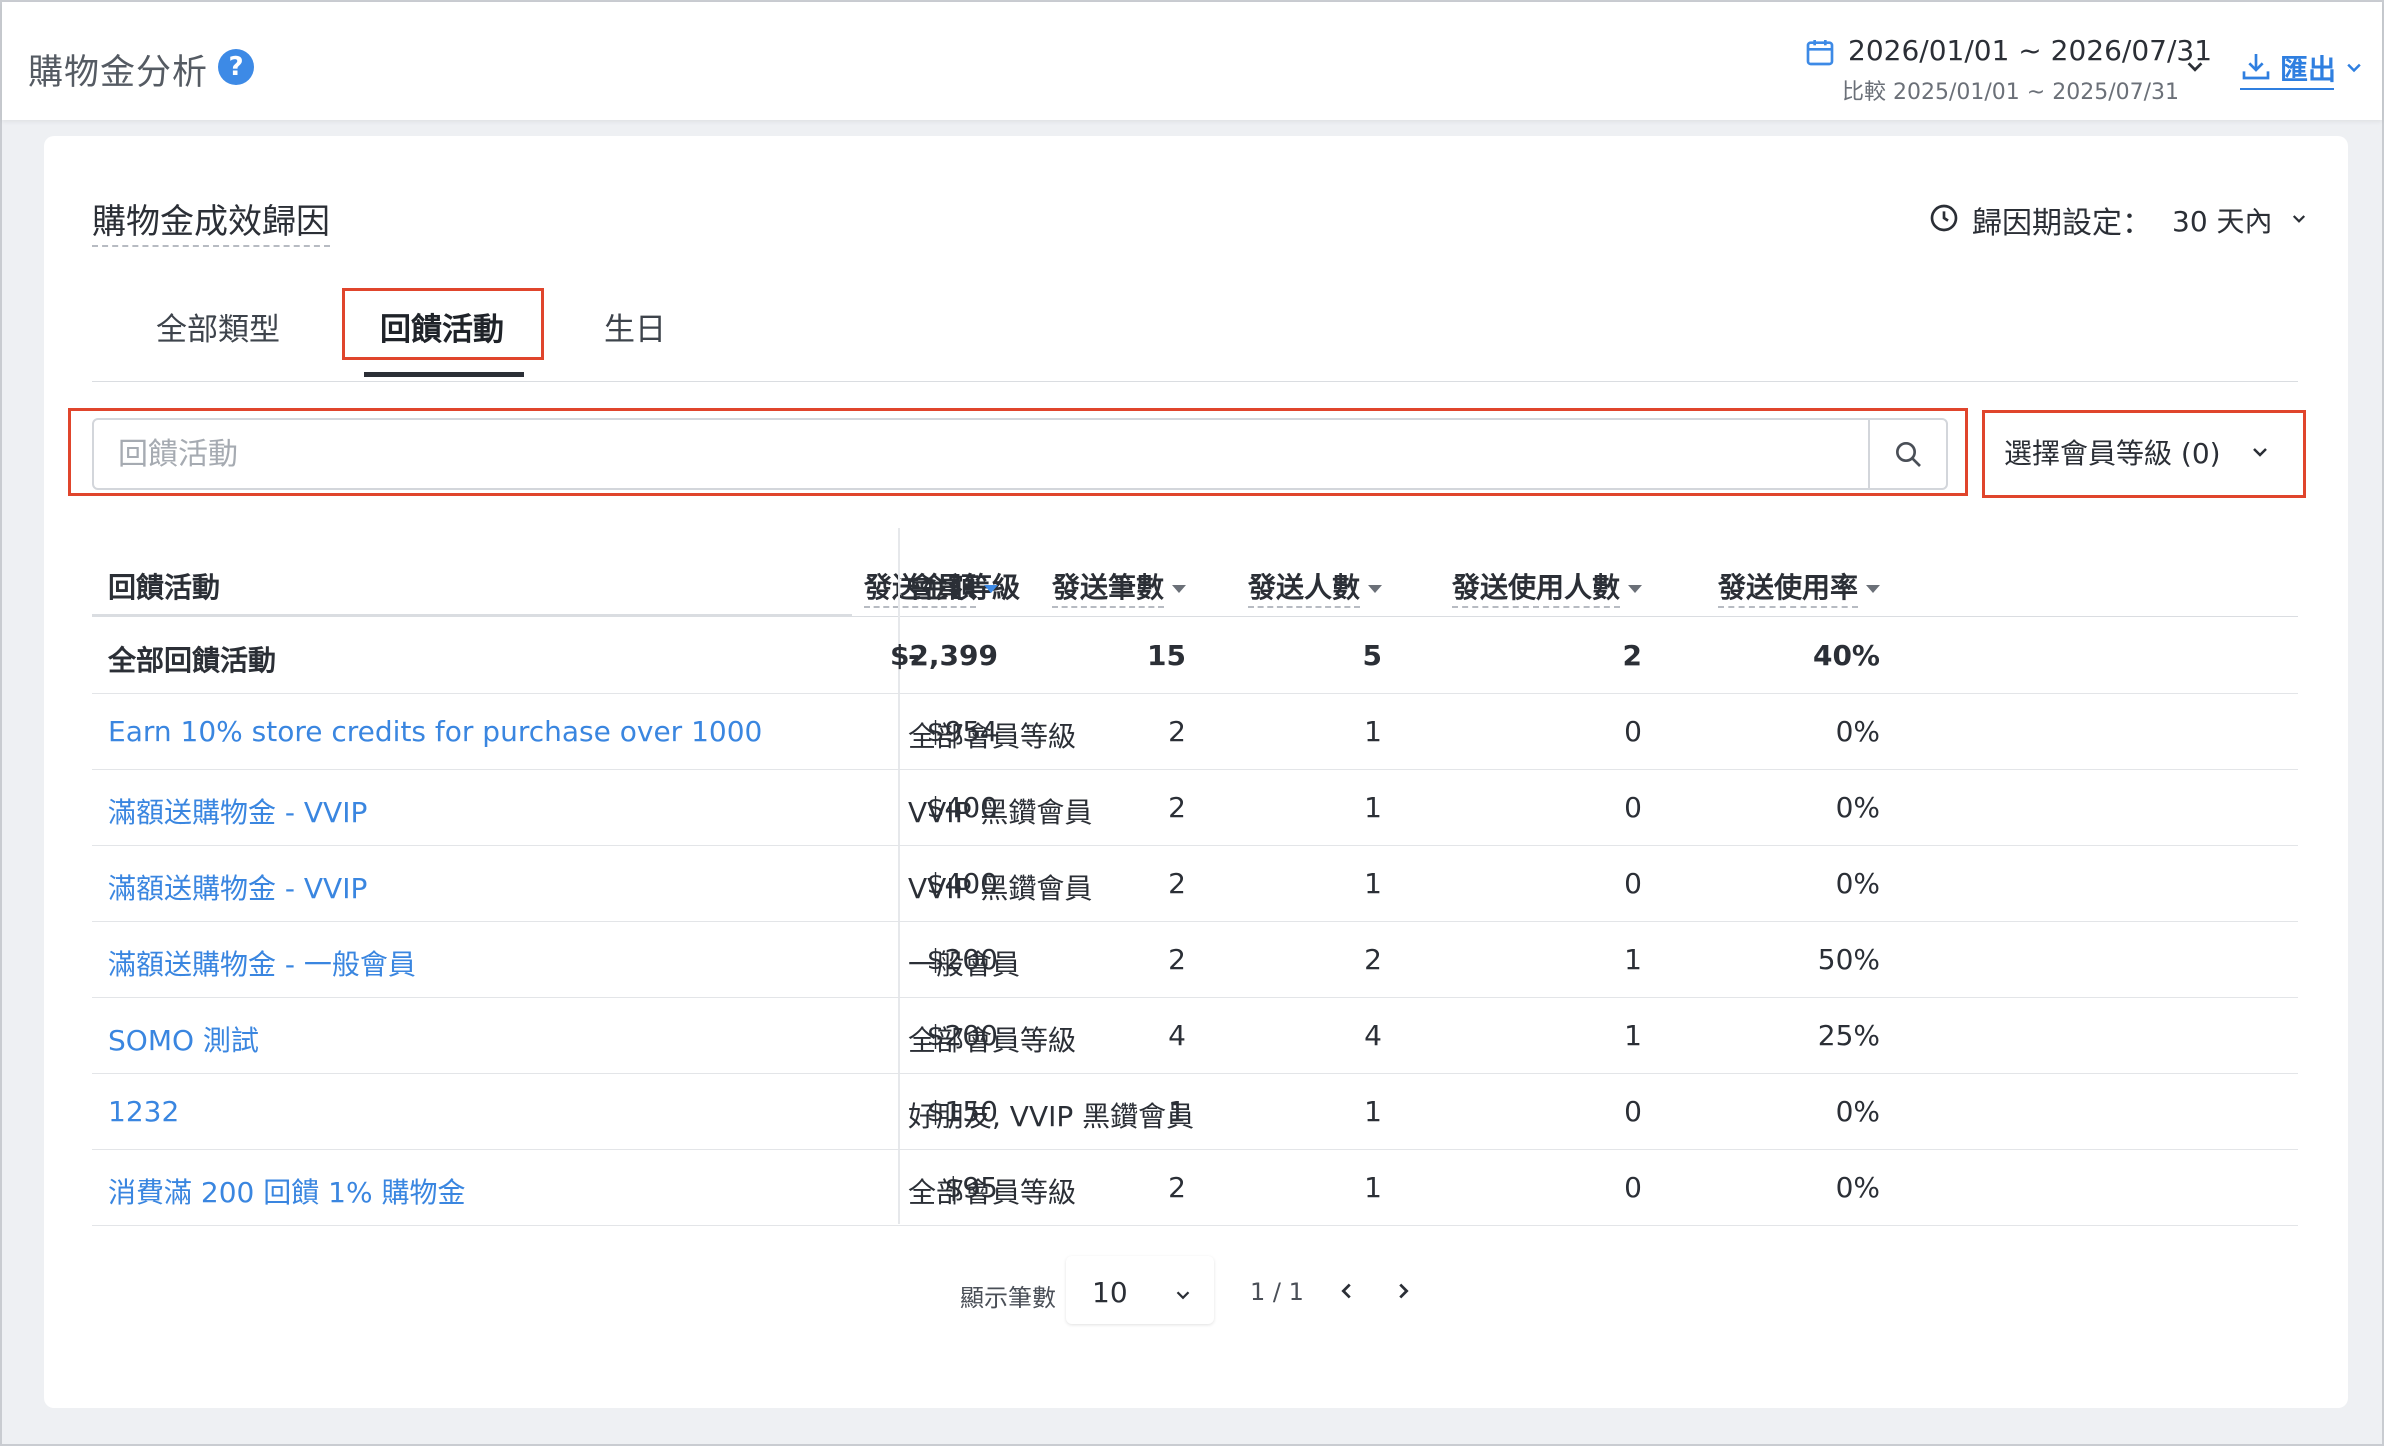 This screenshot has height=1446, width=2384. Describe the element at coordinates (1535, 589) in the screenshot. I see `header-used-label: 發送使用人數` at that location.